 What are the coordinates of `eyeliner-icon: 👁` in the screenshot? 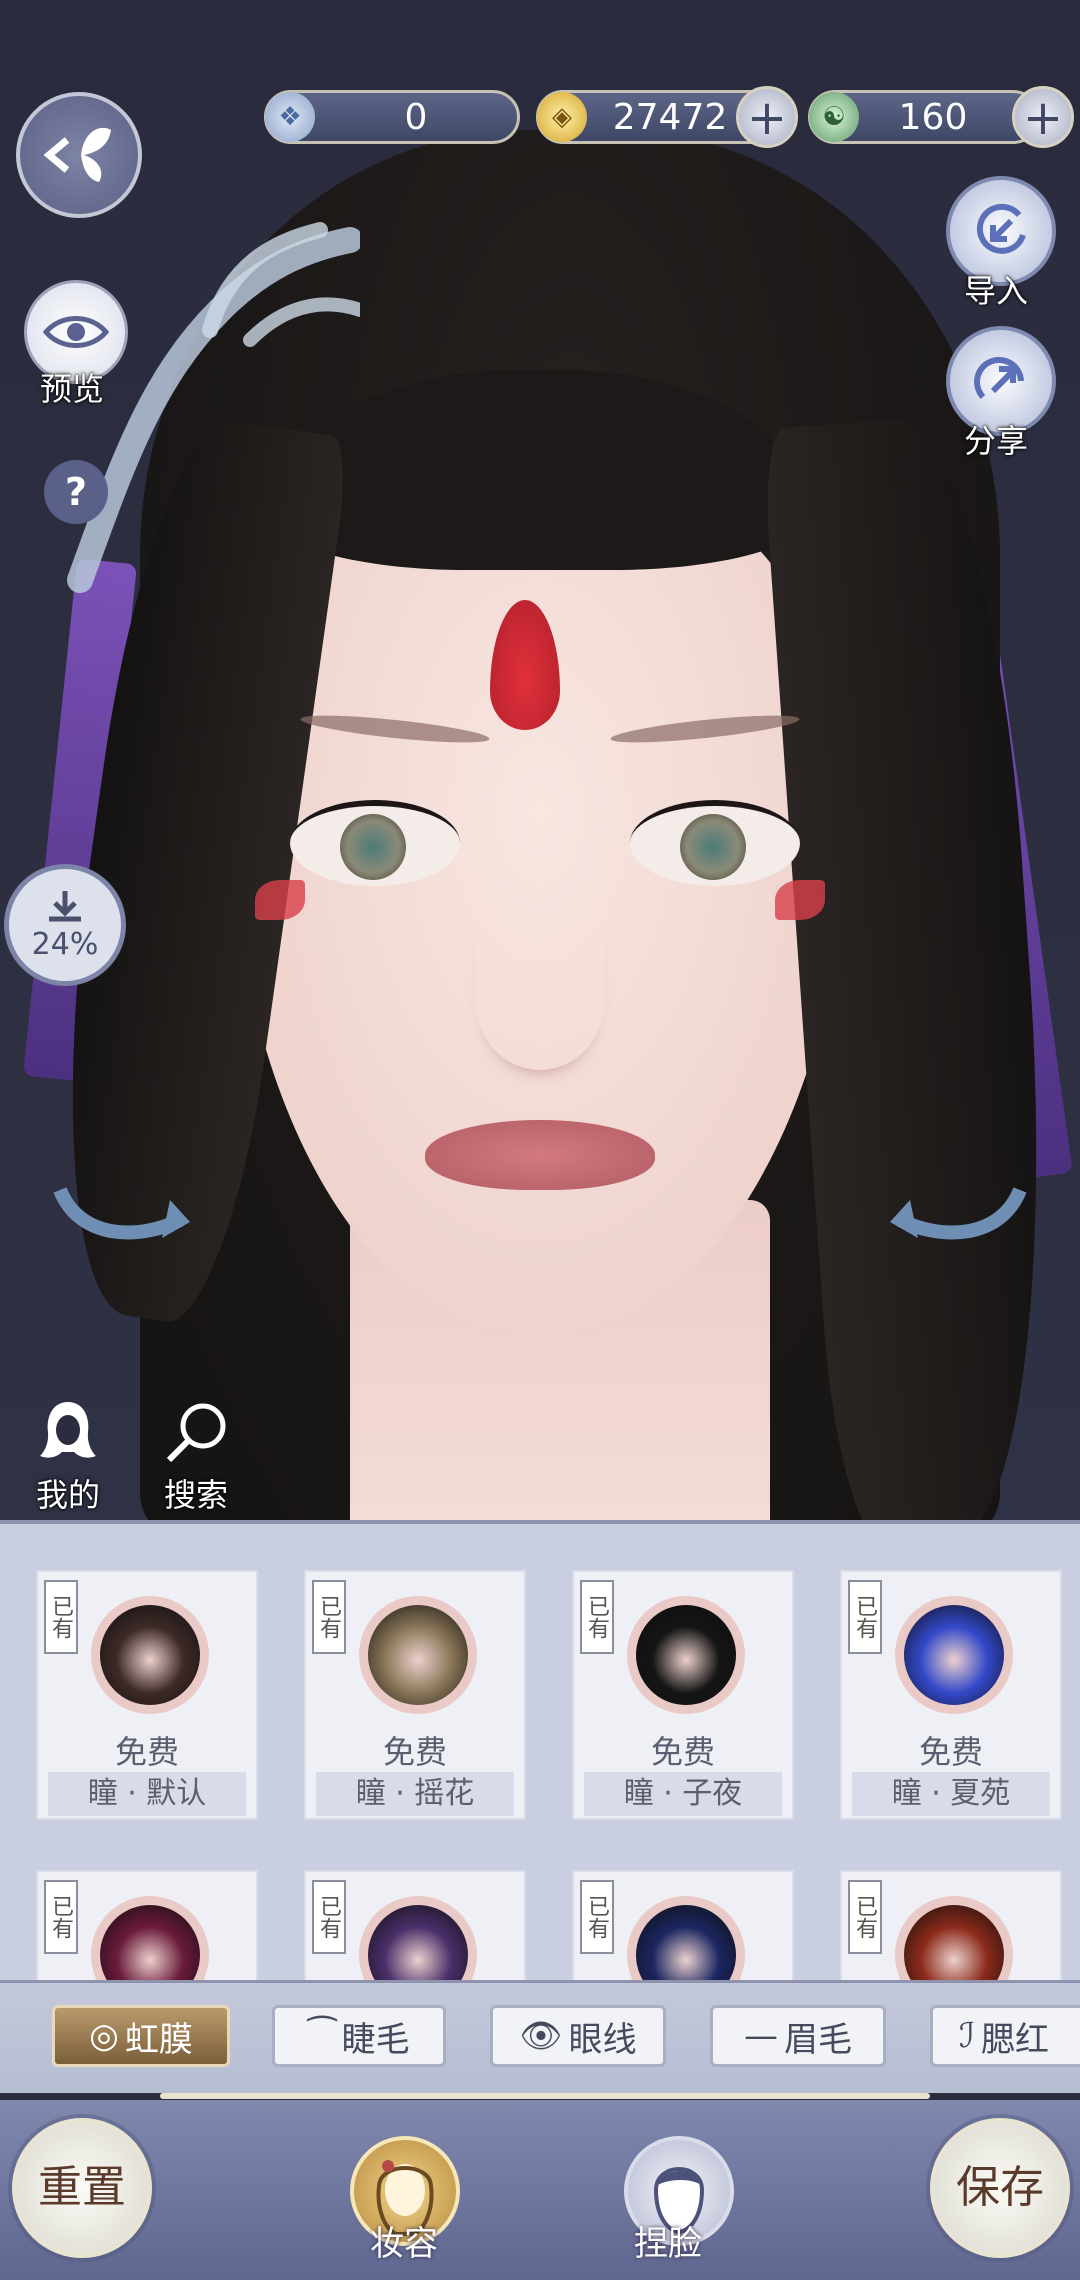 It's located at (541, 2036).